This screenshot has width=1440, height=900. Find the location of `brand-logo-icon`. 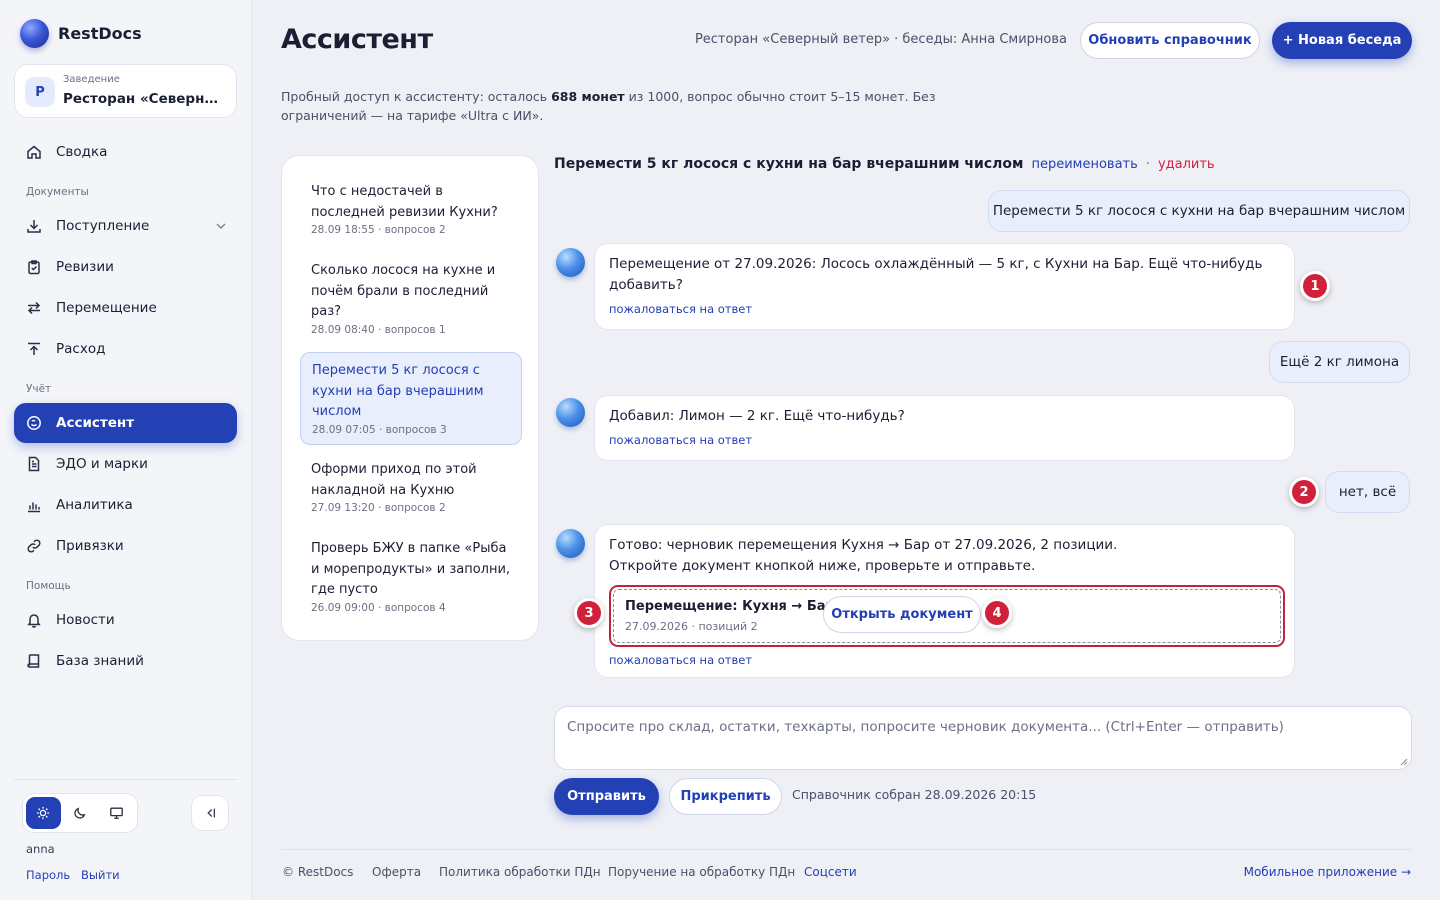

brand-logo-icon is located at coordinates (34, 33).